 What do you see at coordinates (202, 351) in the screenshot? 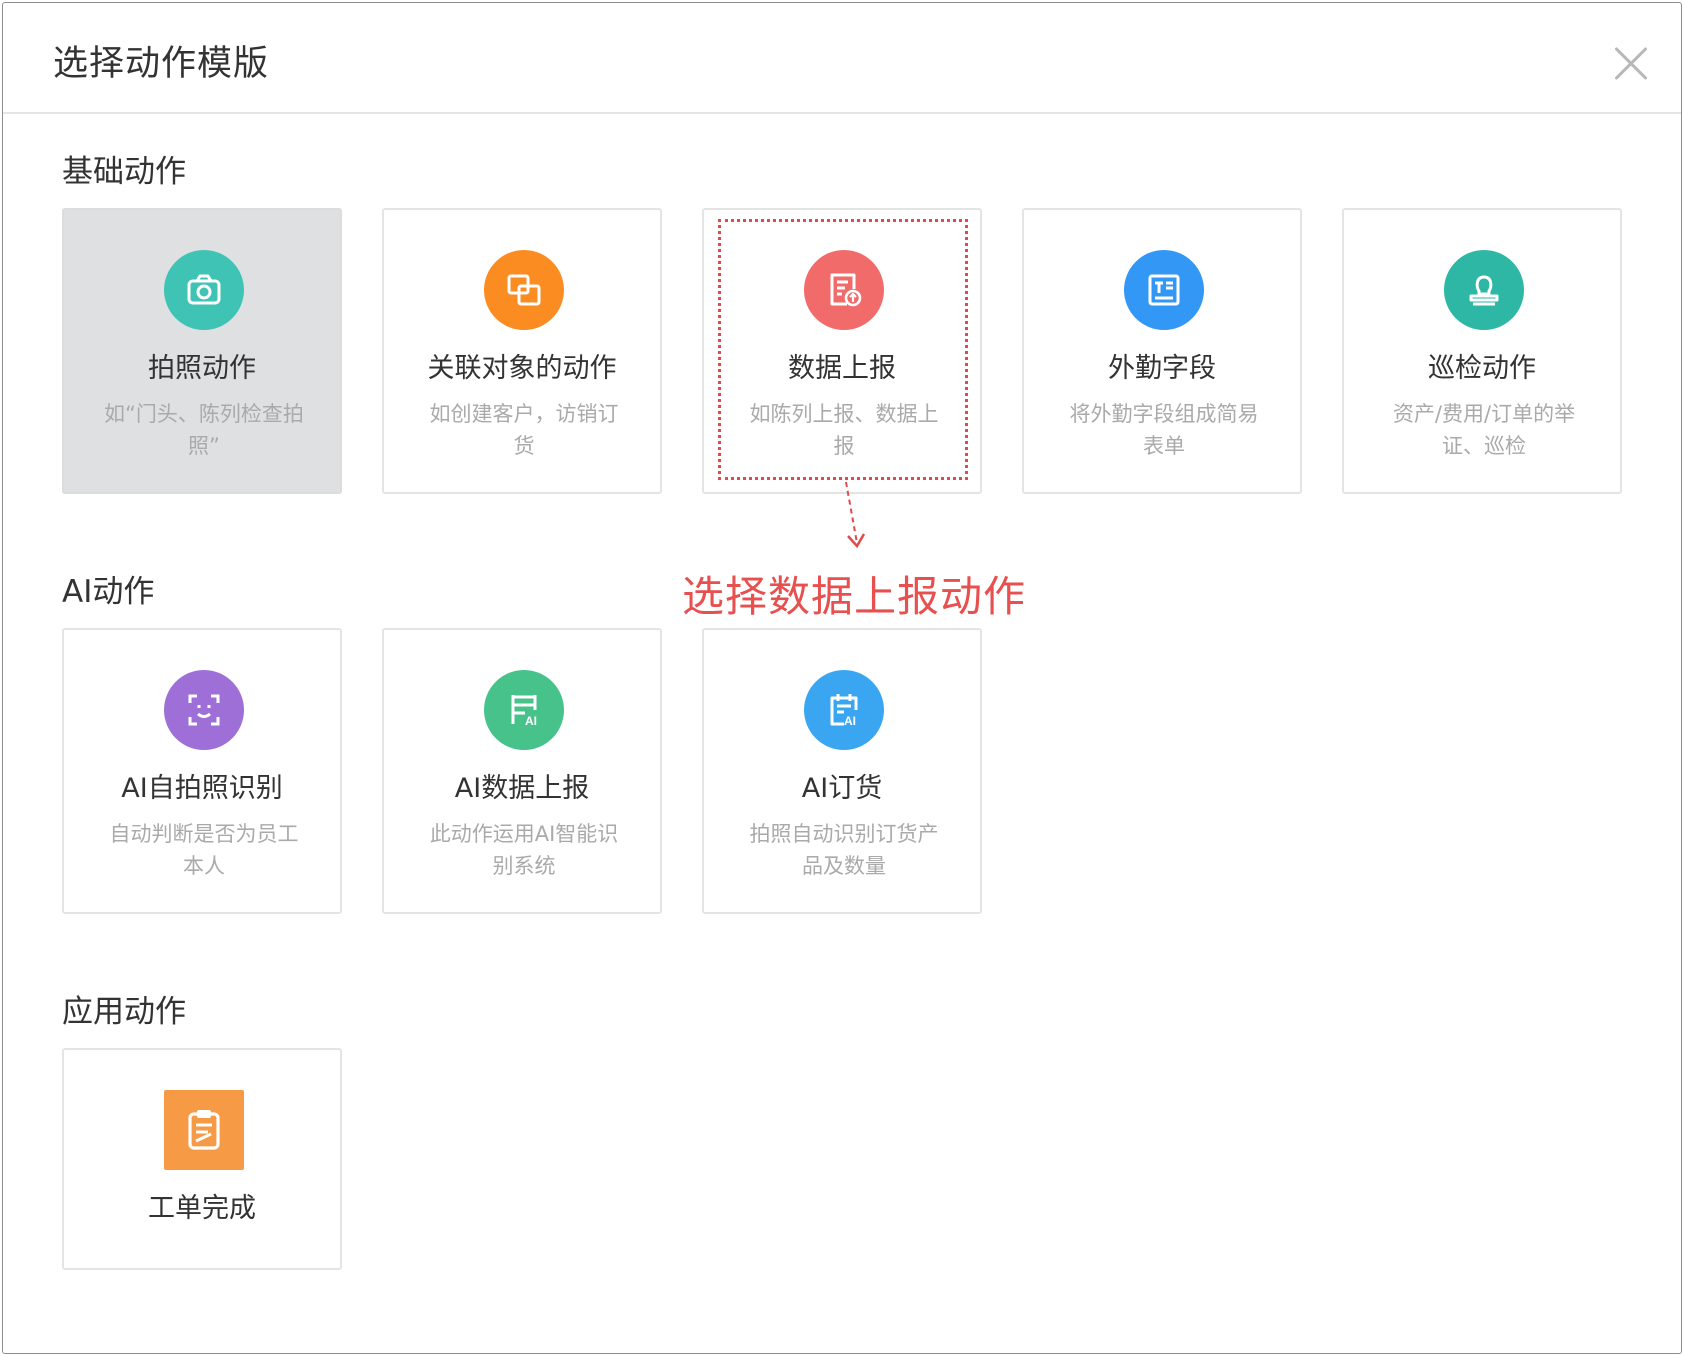
I see `card-photo-action: 拍照动作 如“门头、陈列检查拍照”` at bounding box center [202, 351].